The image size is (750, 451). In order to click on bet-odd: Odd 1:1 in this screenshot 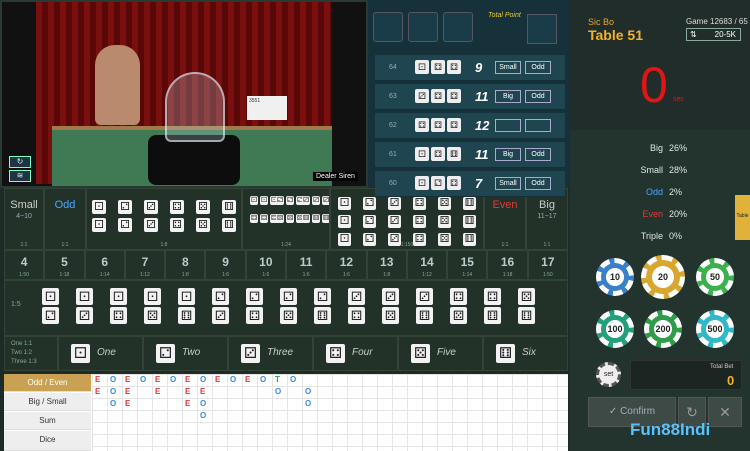, I will do `click(65, 219)`.